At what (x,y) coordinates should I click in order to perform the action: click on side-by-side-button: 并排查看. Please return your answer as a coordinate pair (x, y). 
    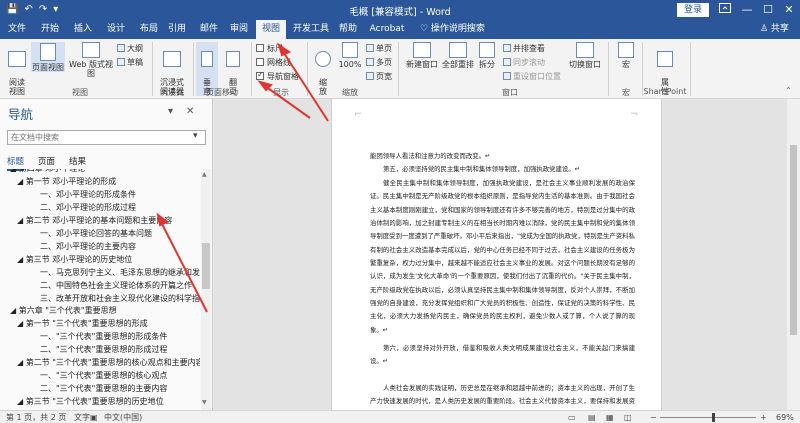
    Looking at the image, I should click on (524, 49).